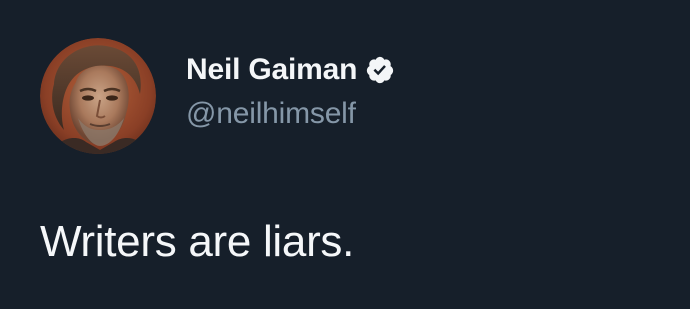 The width and height of the screenshot is (690, 309). I want to click on portrait-image, so click(98, 96).